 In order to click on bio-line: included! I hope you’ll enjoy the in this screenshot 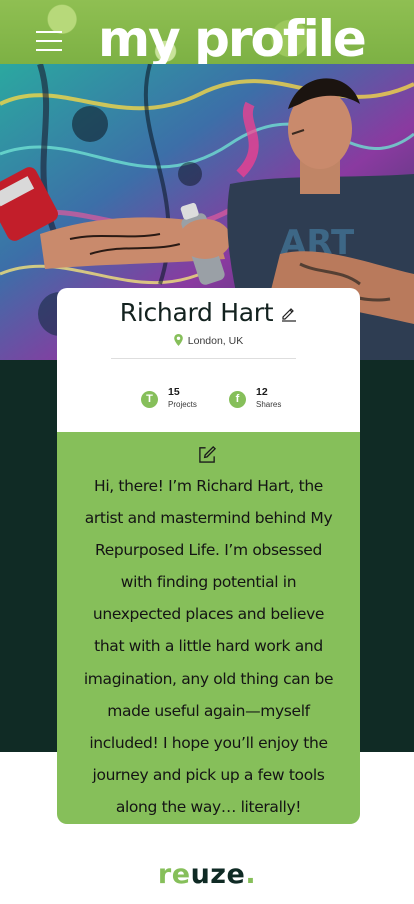, I will do `click(208, 742)`.